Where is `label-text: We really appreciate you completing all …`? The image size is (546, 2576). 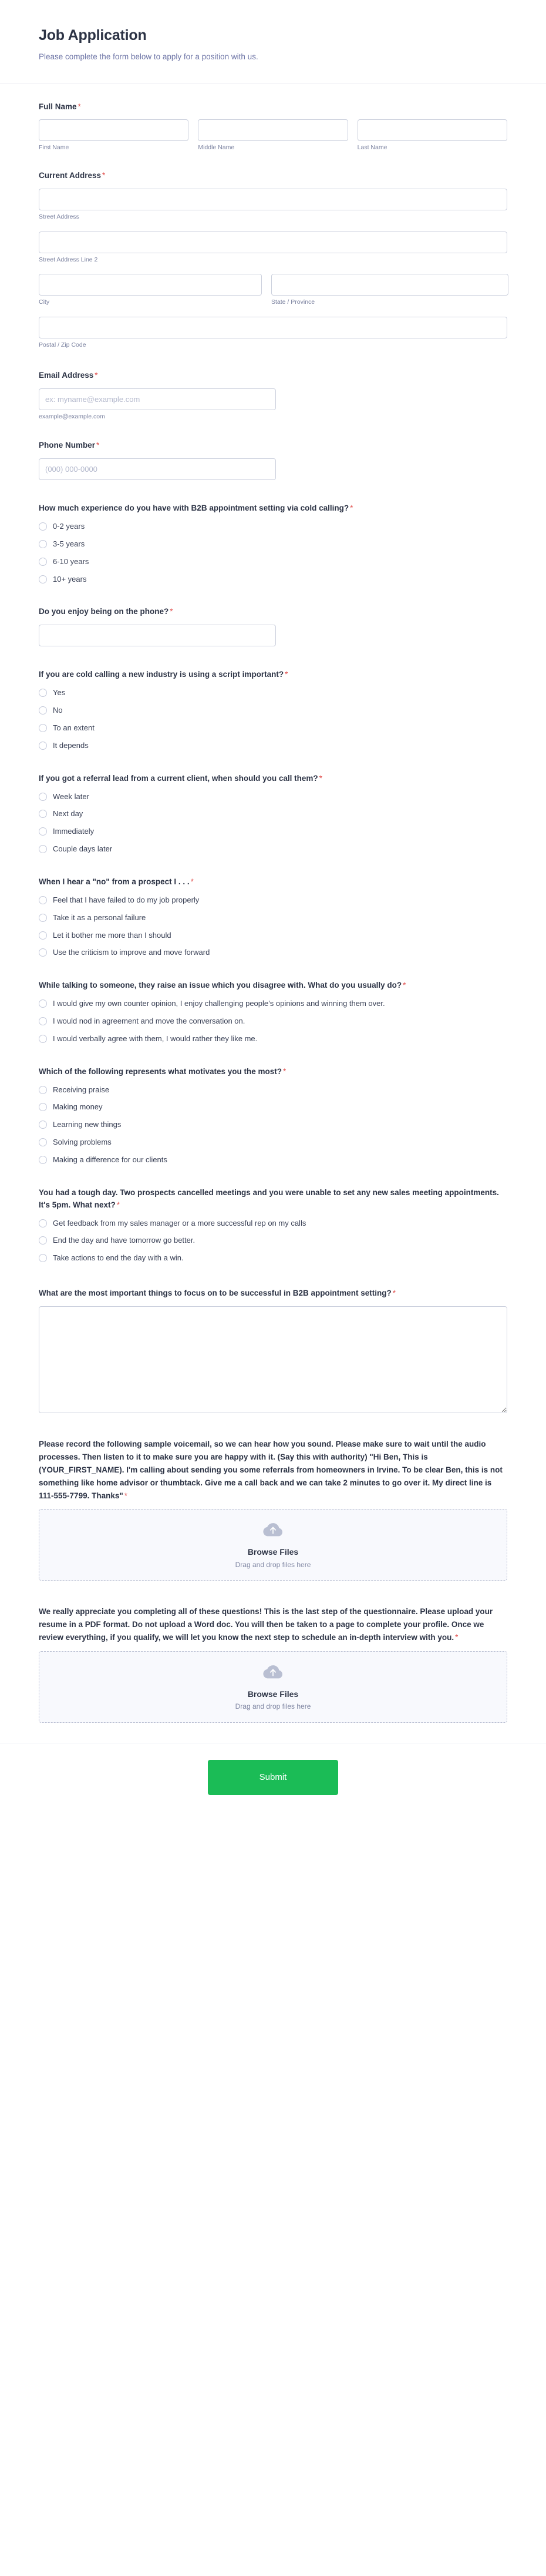 label-text: We really appreciate you completing all … is located at coordinates (266, 1625).